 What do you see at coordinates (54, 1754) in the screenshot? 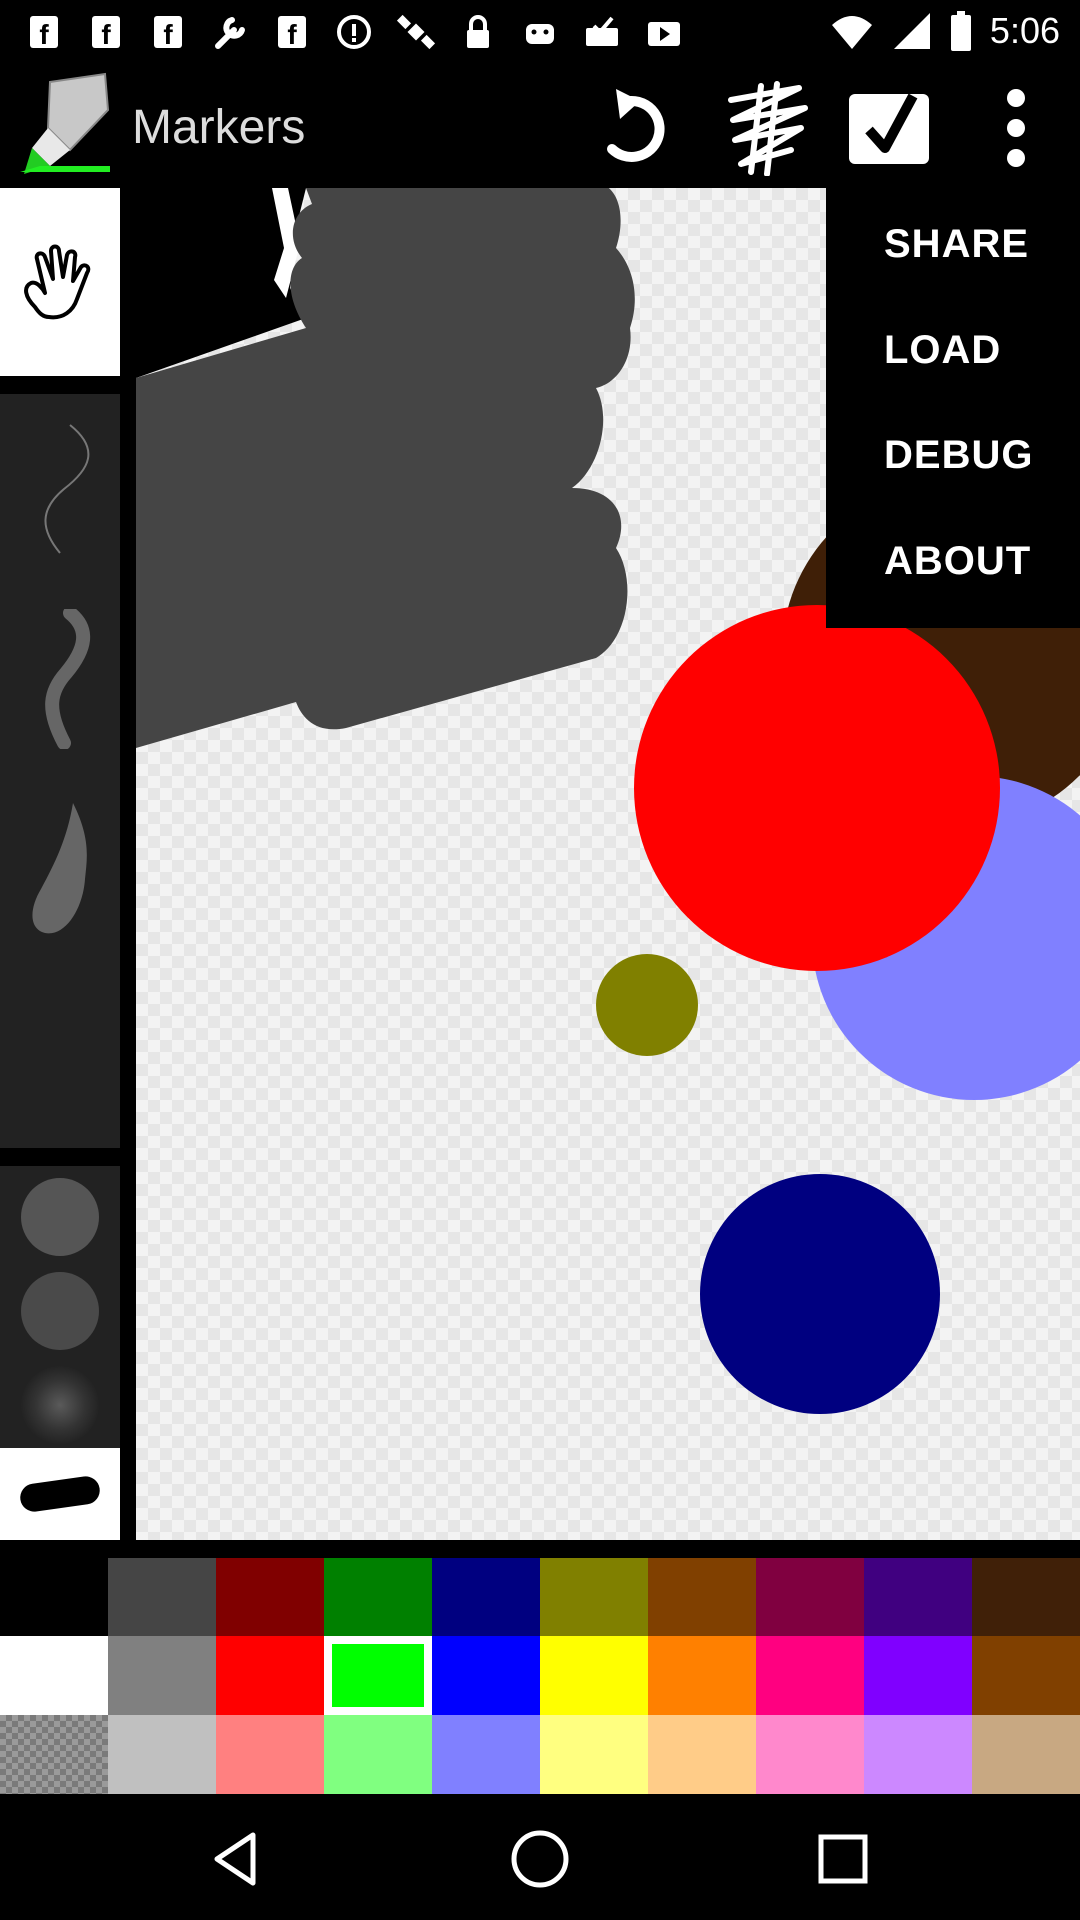
I see `swatch-transparent` at bounding box center [54, 1754].